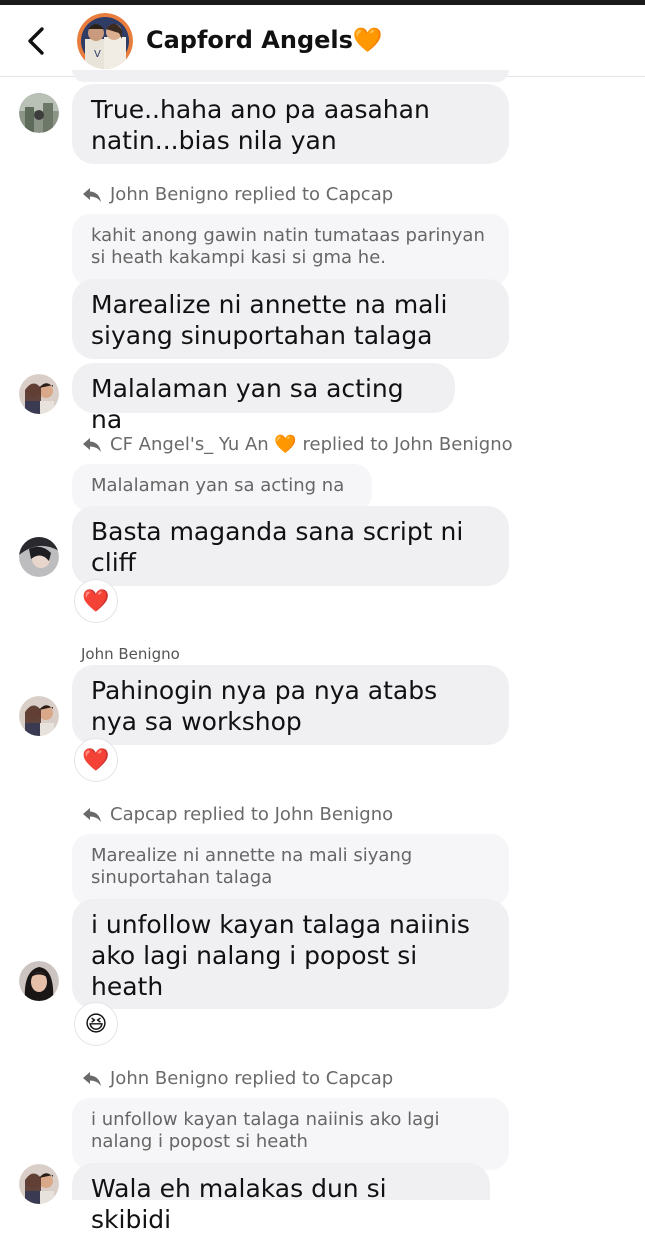 The height and width of the screenshot is (1235, 645). Describe the element at coordinates (105, 41) in the screenshot. I see `group-avatar: V` at that location.